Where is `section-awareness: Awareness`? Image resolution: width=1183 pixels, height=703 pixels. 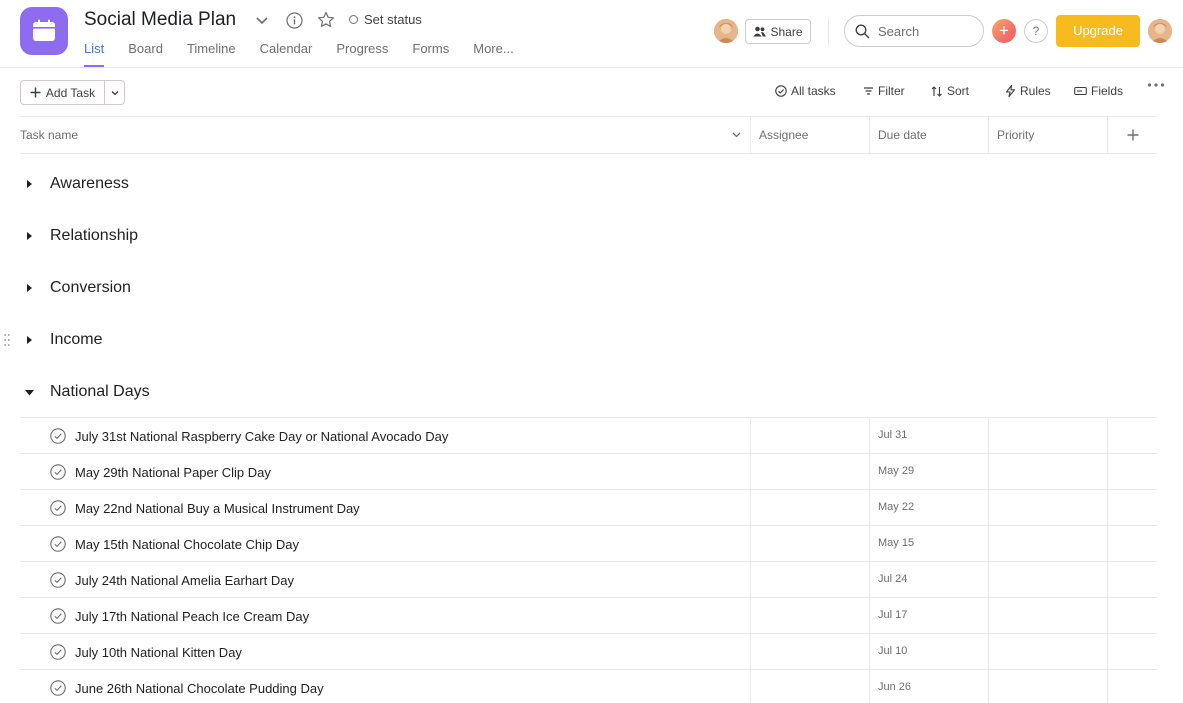 section-awareness: Awareness is located at coordinates (588, 184).